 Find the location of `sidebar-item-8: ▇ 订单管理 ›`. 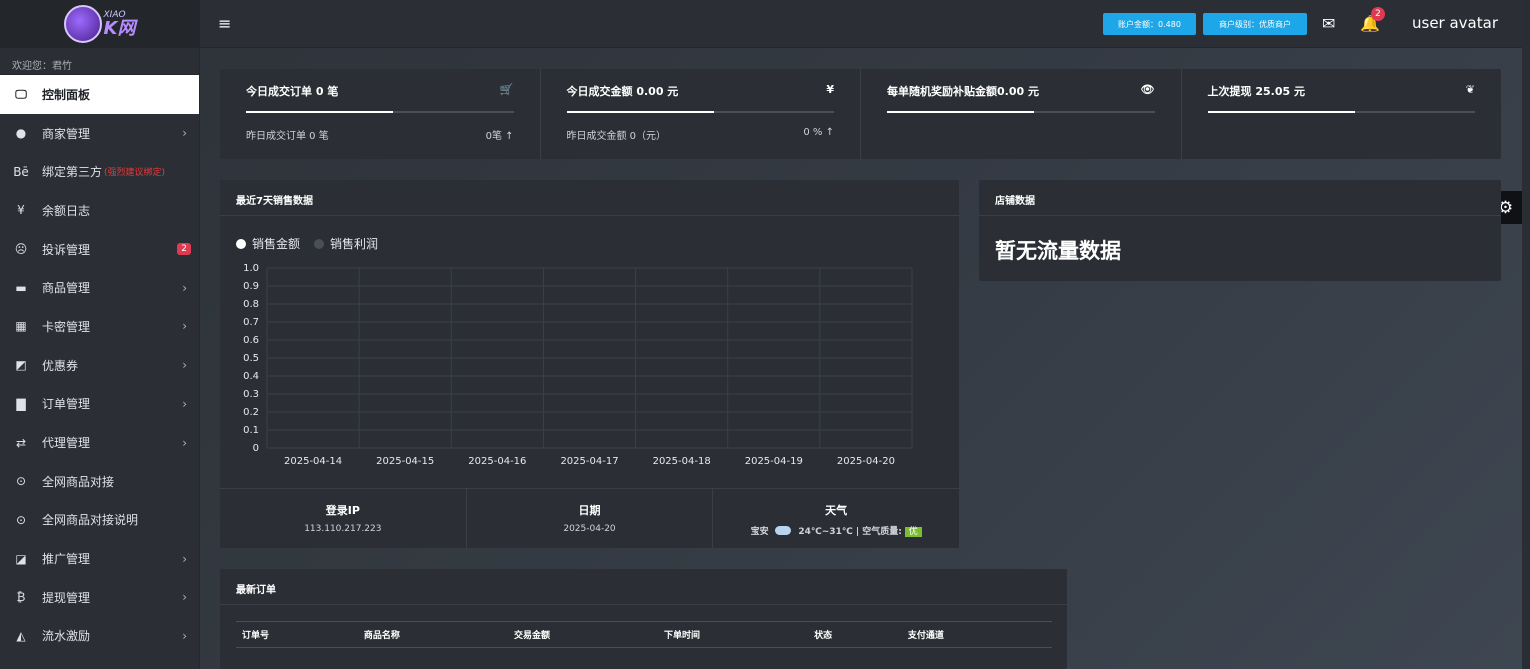

sidebar-item-8: ▇ 订单管理 › is located at coordinates (99, 404).